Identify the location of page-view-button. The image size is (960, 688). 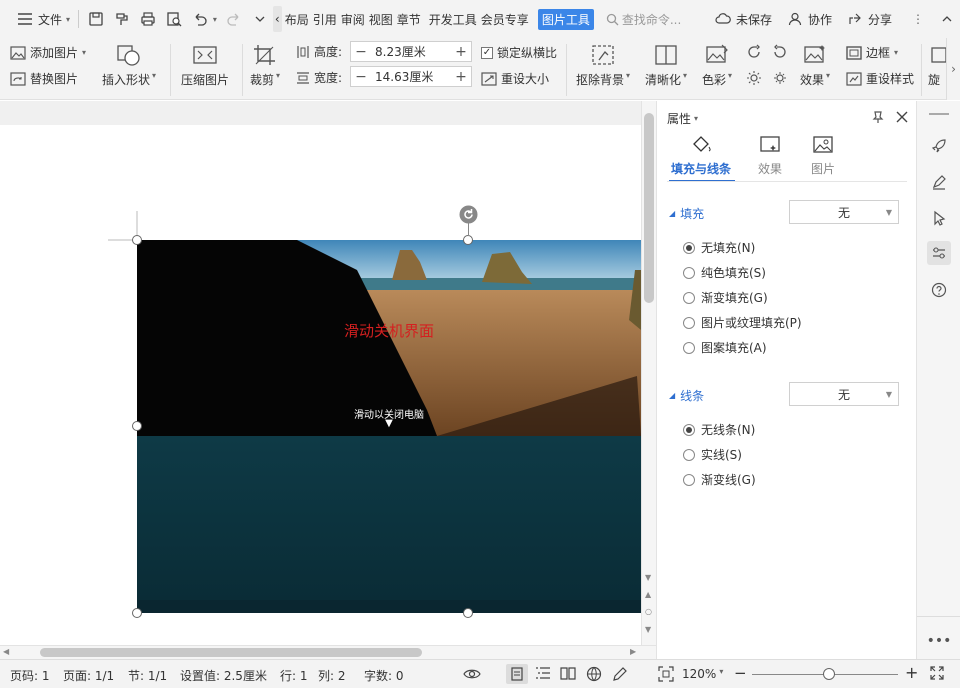
(517, 674).